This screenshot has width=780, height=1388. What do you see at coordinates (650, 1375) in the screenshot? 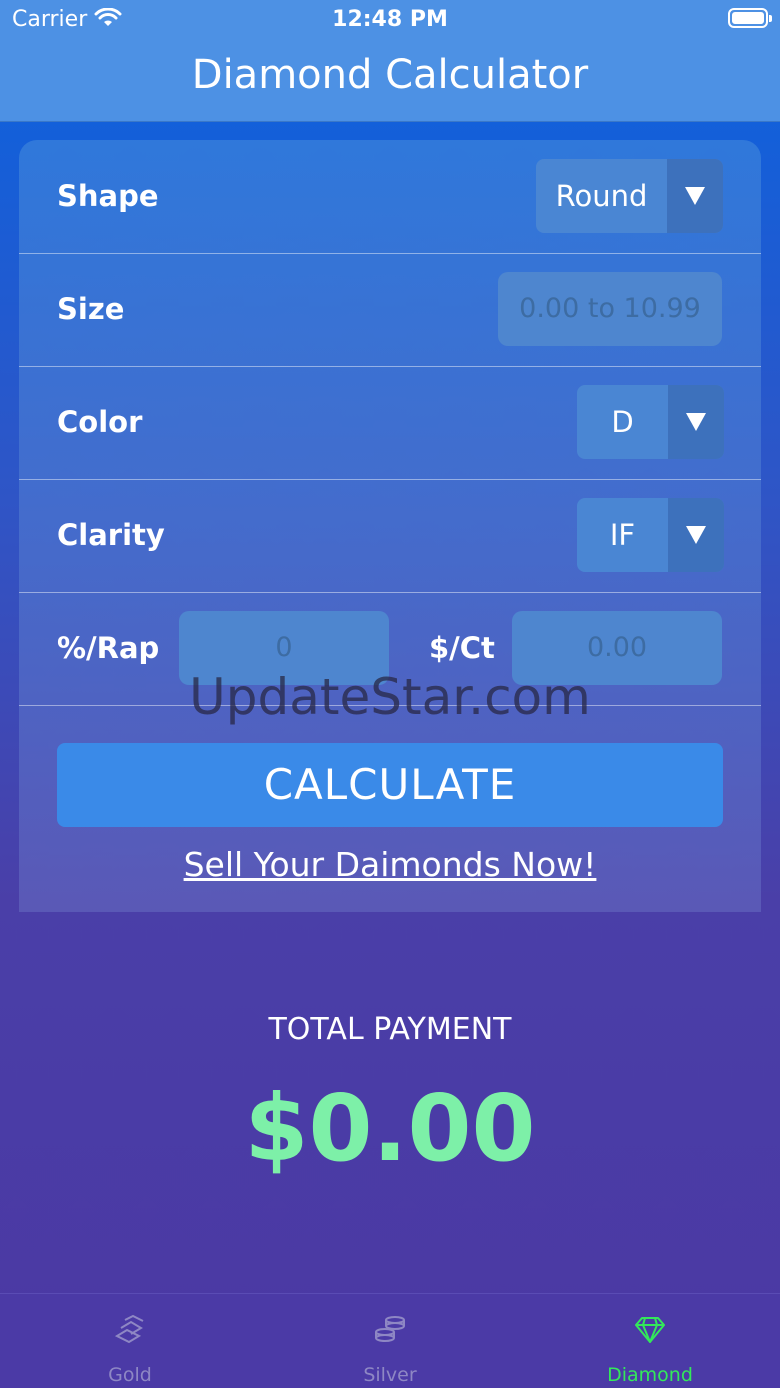
I see `tab-diamond-label: Diamond` at bounding box center [650, 1375].